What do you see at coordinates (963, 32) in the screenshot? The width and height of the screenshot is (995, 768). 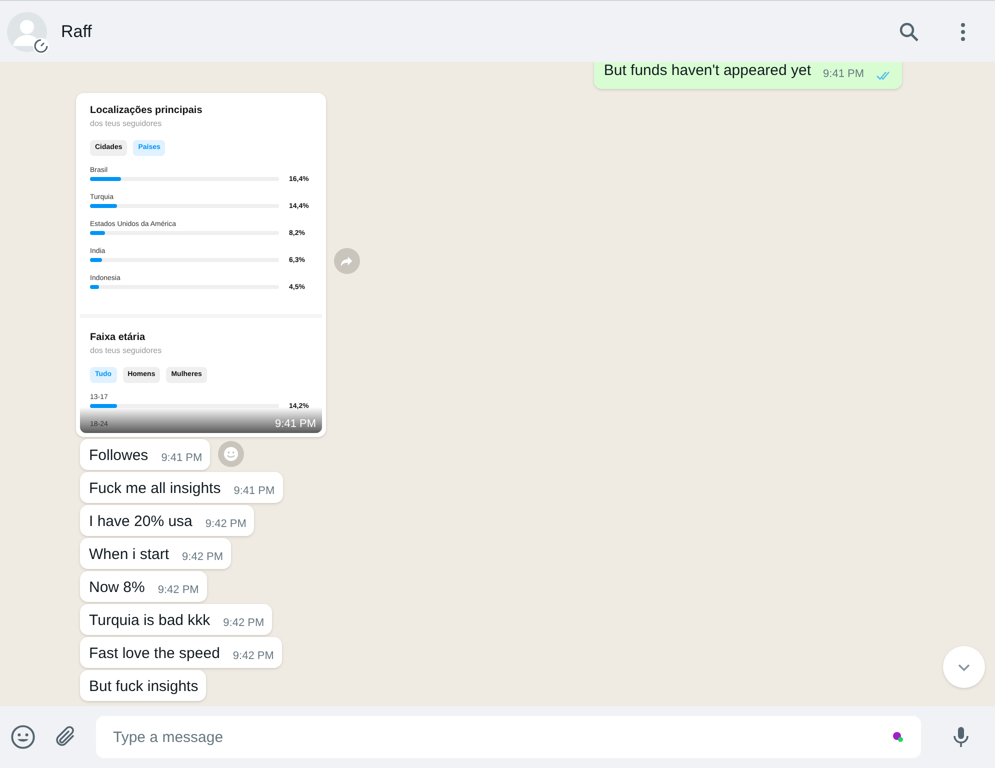 I see `menu-icon` at bounding box center [963, 32].